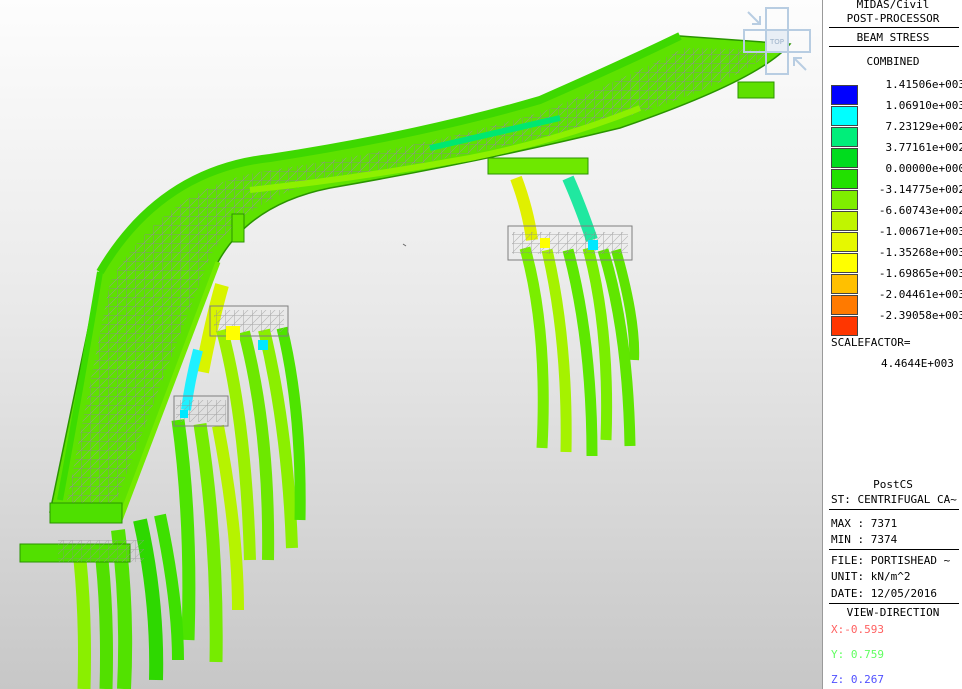 This screenshot has width=962, height=689. Describe the element at coordinates (893, 61) in the screenshot. I see `result-component: COMBINED` at that location.